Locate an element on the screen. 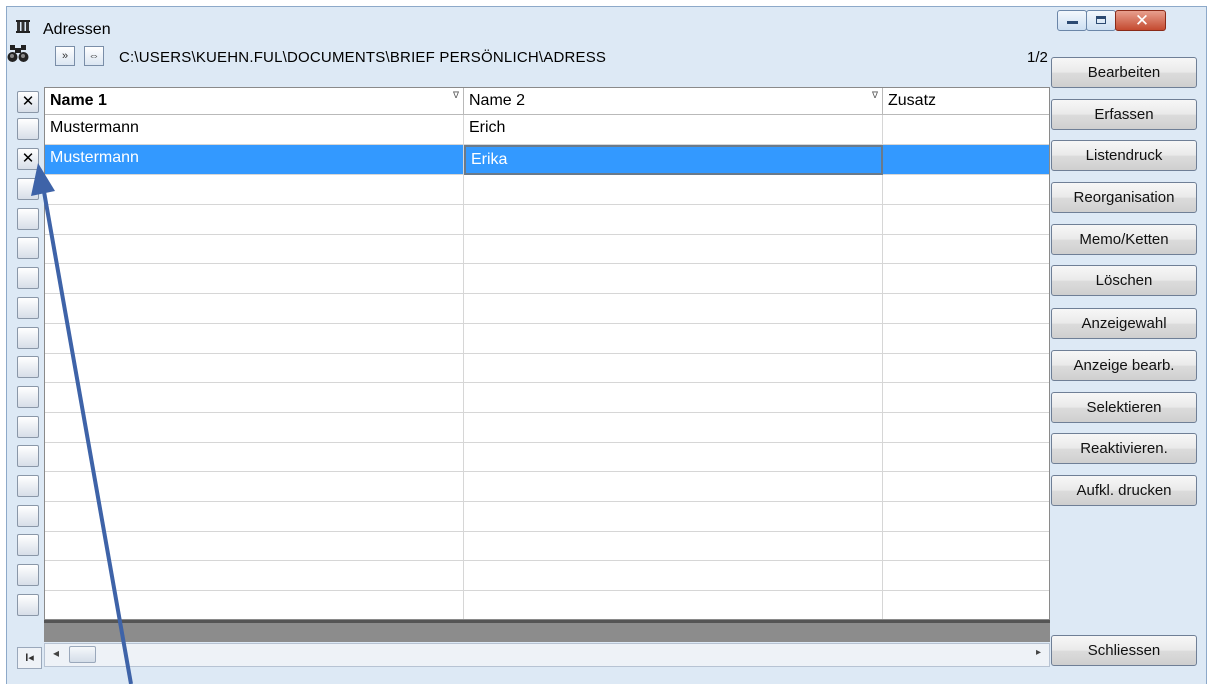  link-button: ⇔ is located at coordinates (94, 56).